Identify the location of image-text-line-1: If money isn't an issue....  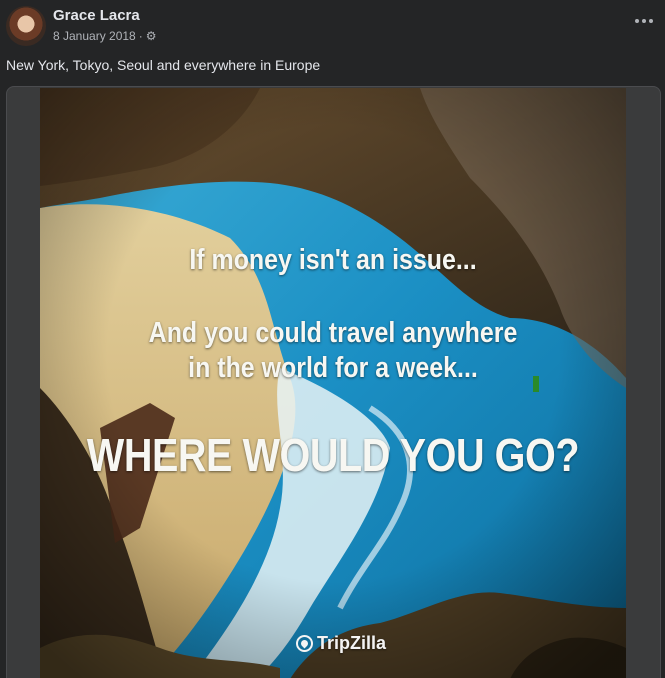
(333, 260).